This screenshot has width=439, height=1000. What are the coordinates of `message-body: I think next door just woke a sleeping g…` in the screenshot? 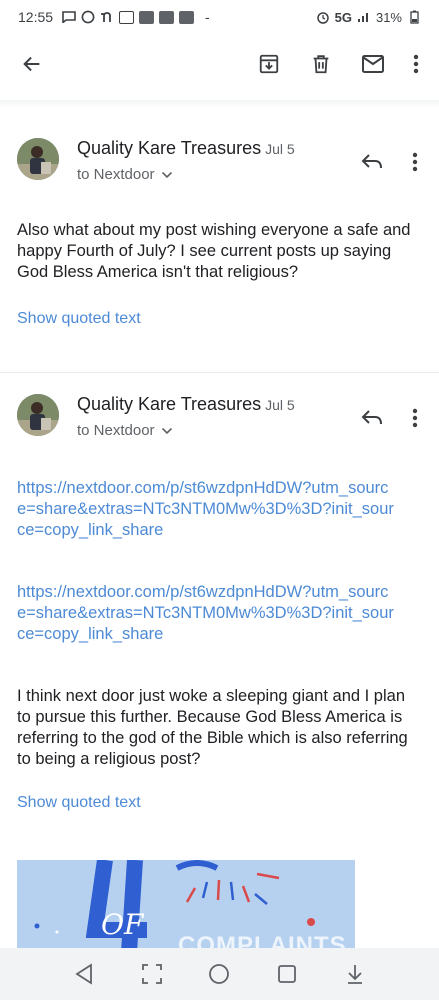 It's located at (212, 727).